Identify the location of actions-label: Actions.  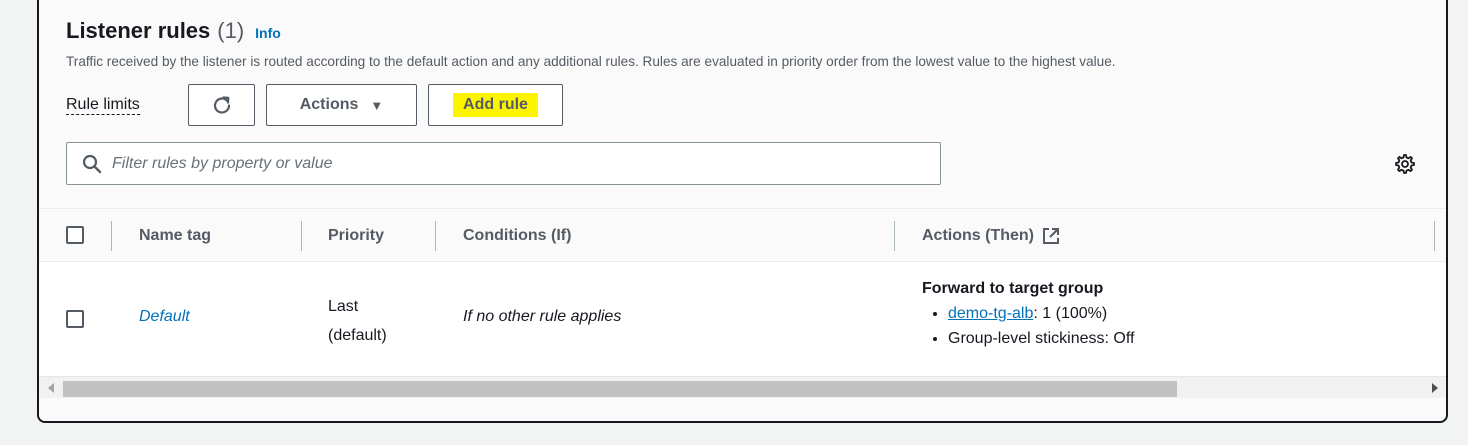
(329, 104).